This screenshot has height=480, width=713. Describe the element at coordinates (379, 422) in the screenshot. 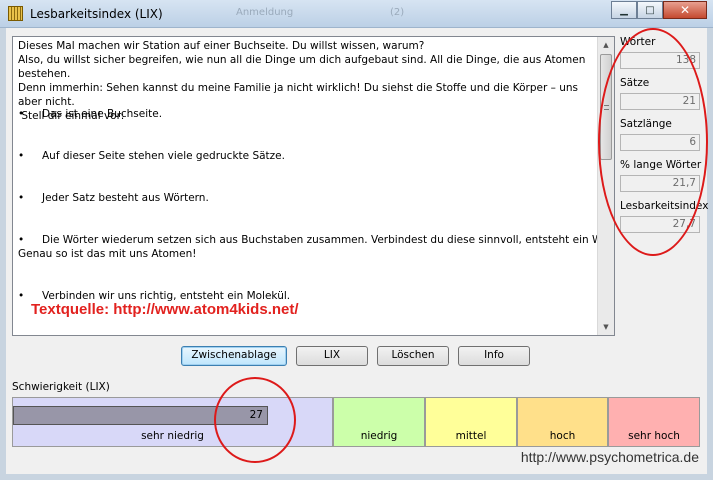

I see `band-low: niedrig` at that location.